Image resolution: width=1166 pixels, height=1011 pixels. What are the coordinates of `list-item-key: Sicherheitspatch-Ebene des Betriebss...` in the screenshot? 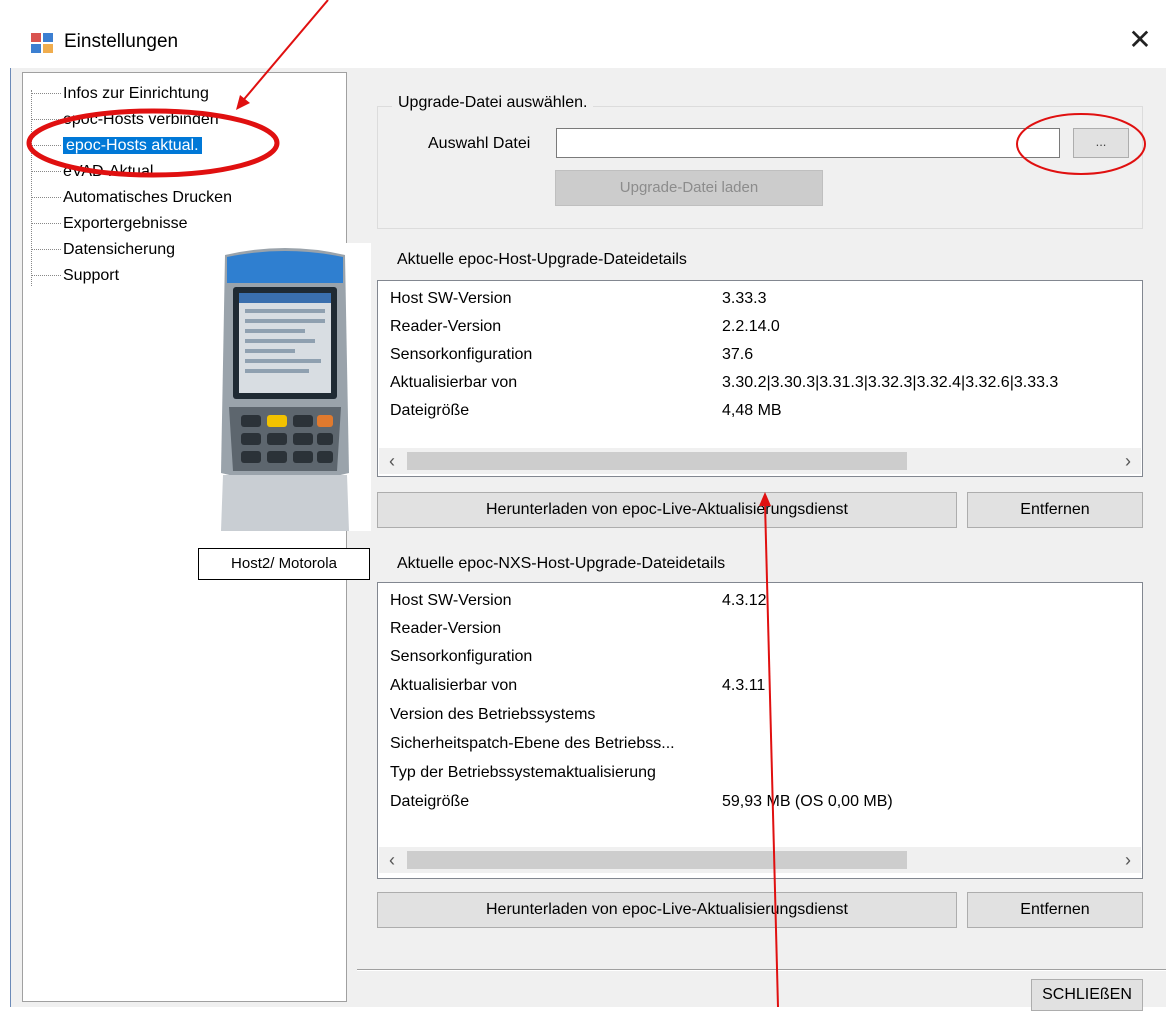 It's located at (532, 743).